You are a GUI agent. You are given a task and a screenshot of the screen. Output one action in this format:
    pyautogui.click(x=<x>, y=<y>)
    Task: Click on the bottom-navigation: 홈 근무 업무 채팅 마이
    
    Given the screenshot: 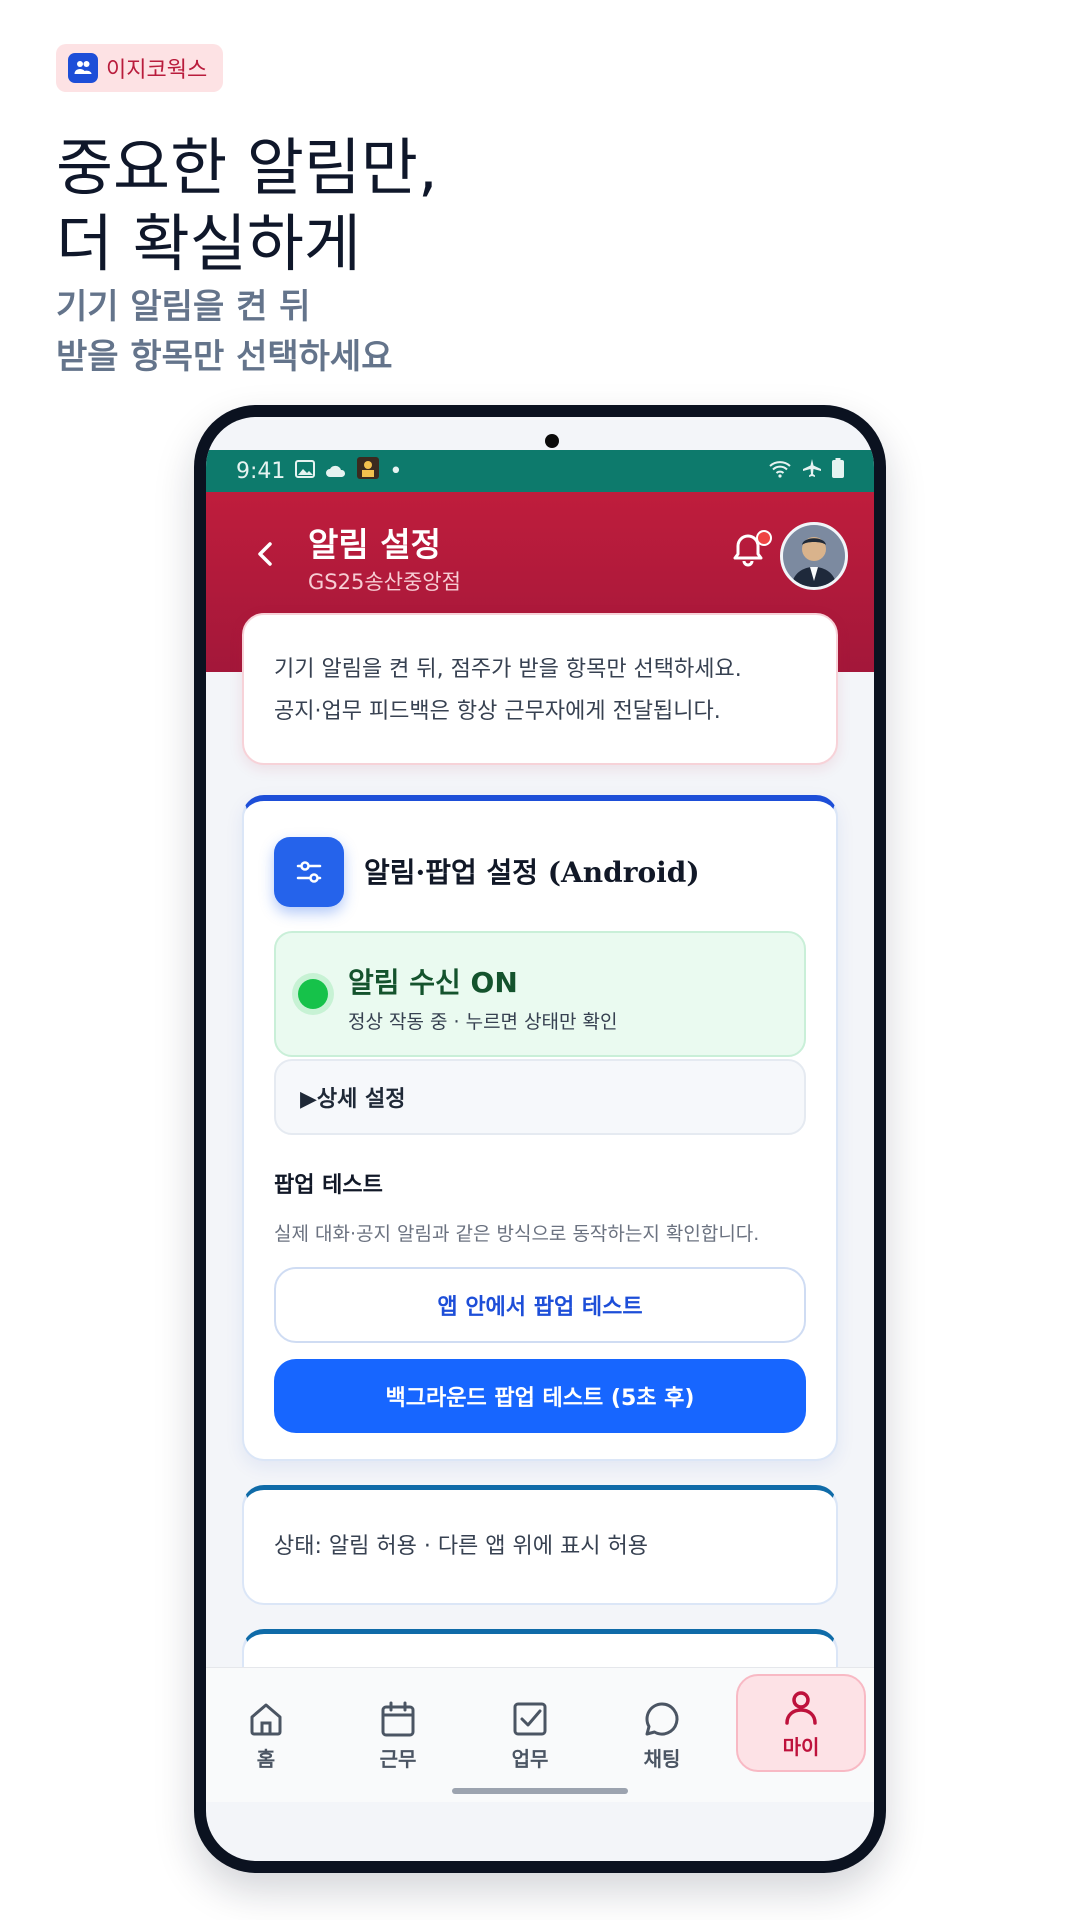 What is the action you would take?
    pyautogui.click(x=540, y=1734)
    